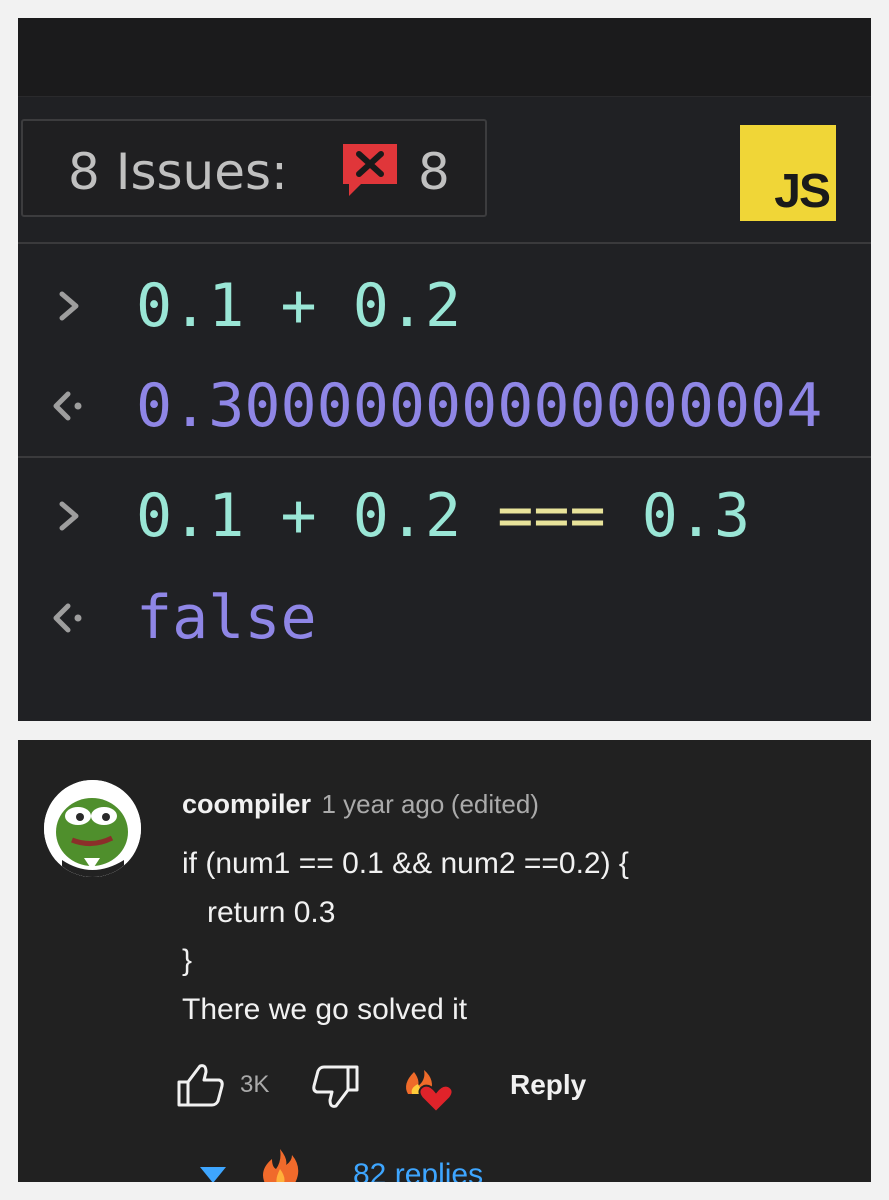 This screenshot has width=889, height=1200. What do you see at coordinates (551, 516) in the screenshot?
I see `strict-equals-operator: ===` at bounding box center [551, 516].